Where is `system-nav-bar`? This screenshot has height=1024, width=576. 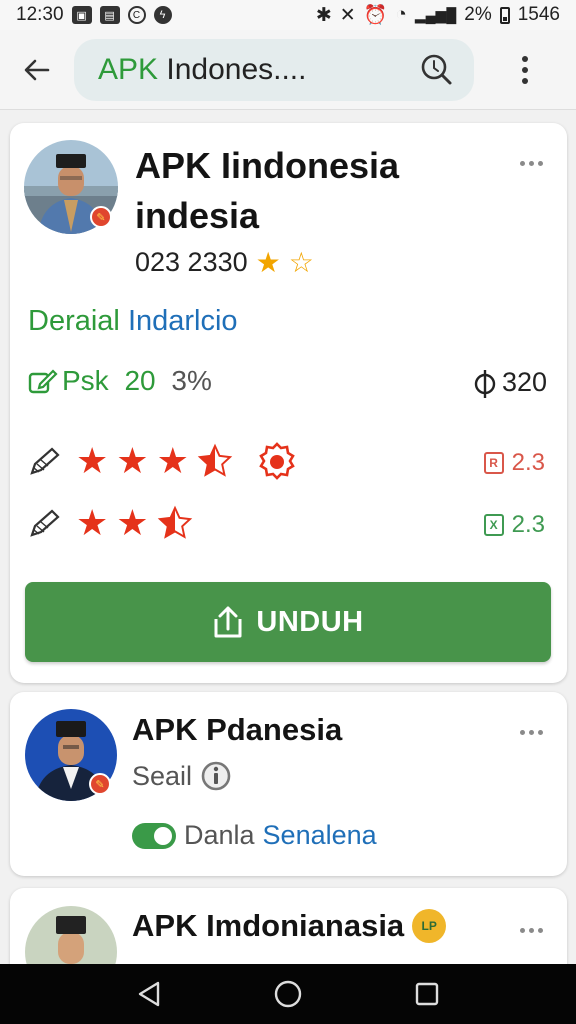
system-nav-bar is located at coordinates (288, 994).